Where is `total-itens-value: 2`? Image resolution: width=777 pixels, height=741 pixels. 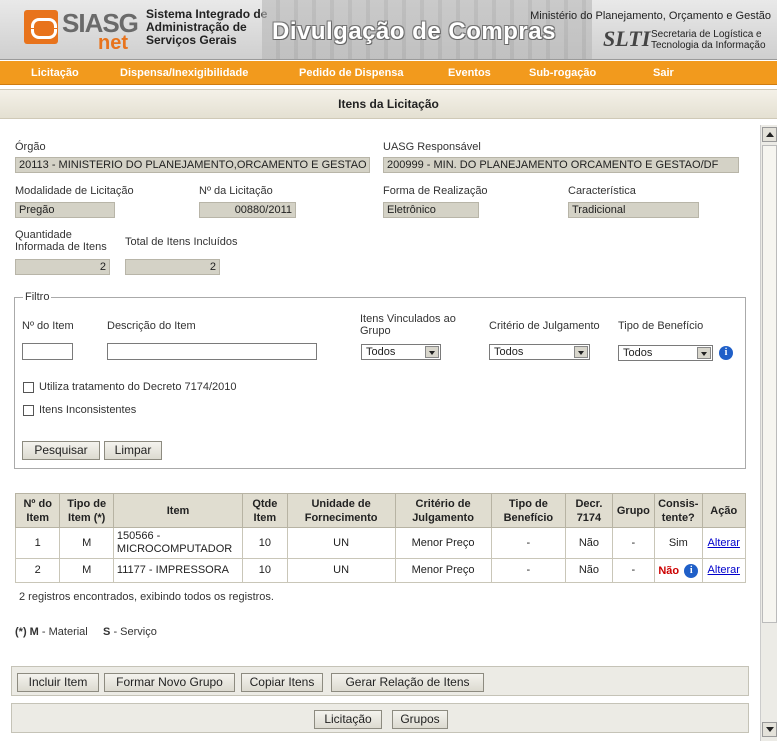
total-itens-value: 2 is located at coordinates (172, 267).